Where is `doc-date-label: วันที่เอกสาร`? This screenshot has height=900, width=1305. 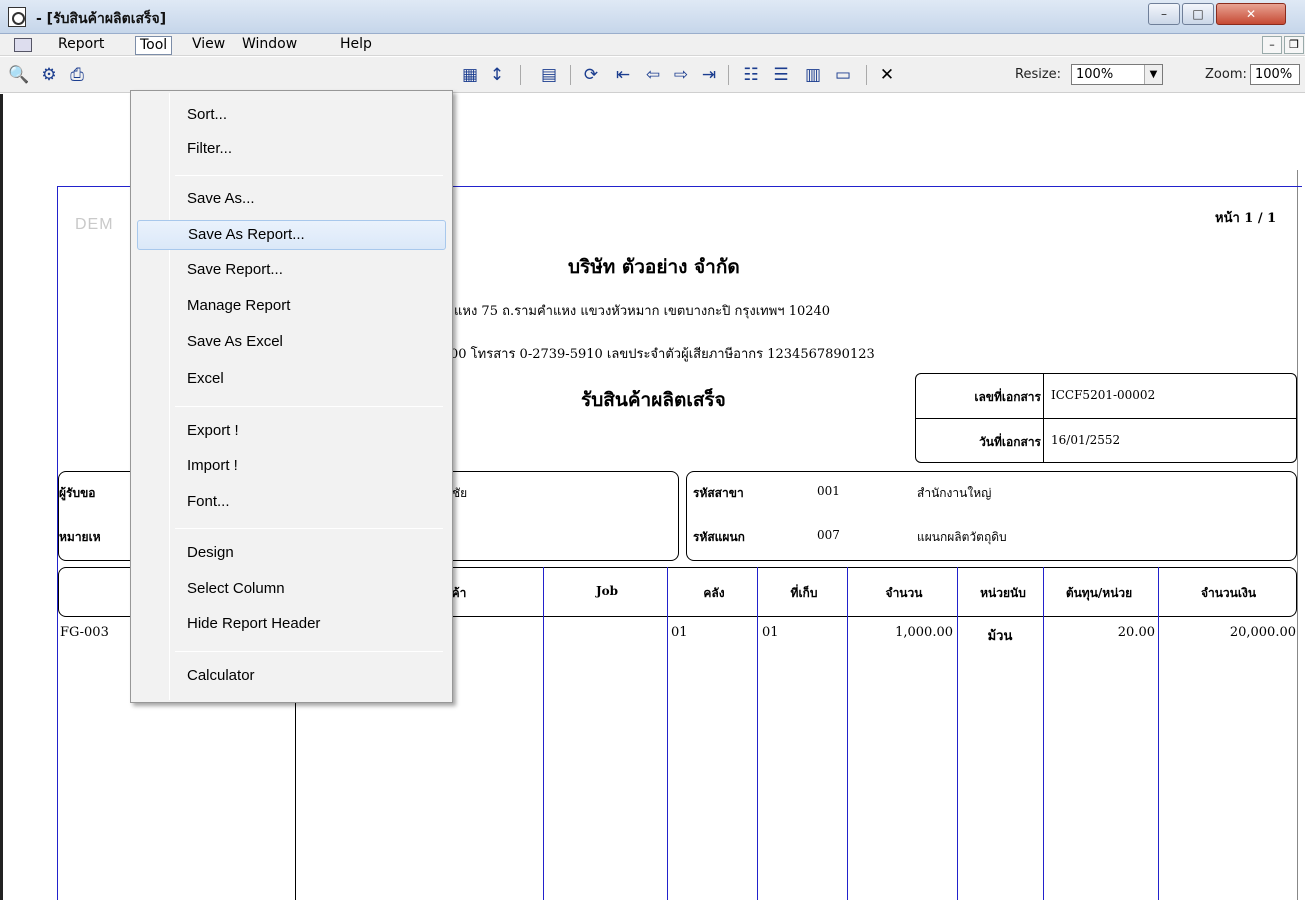
doc-date-label: วันที่เอกสาร is located at coordinates (1010, 442).